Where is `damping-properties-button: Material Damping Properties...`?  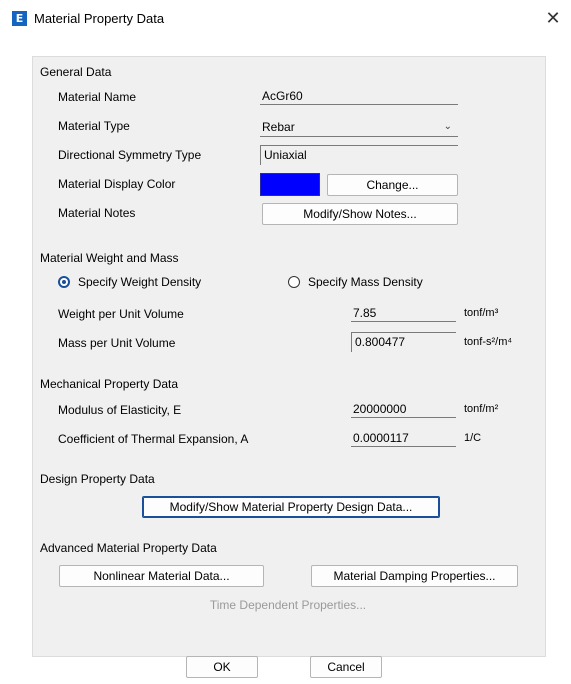 damping-properties-button: Material Damping Properties... is located at coordinates (414, 576).